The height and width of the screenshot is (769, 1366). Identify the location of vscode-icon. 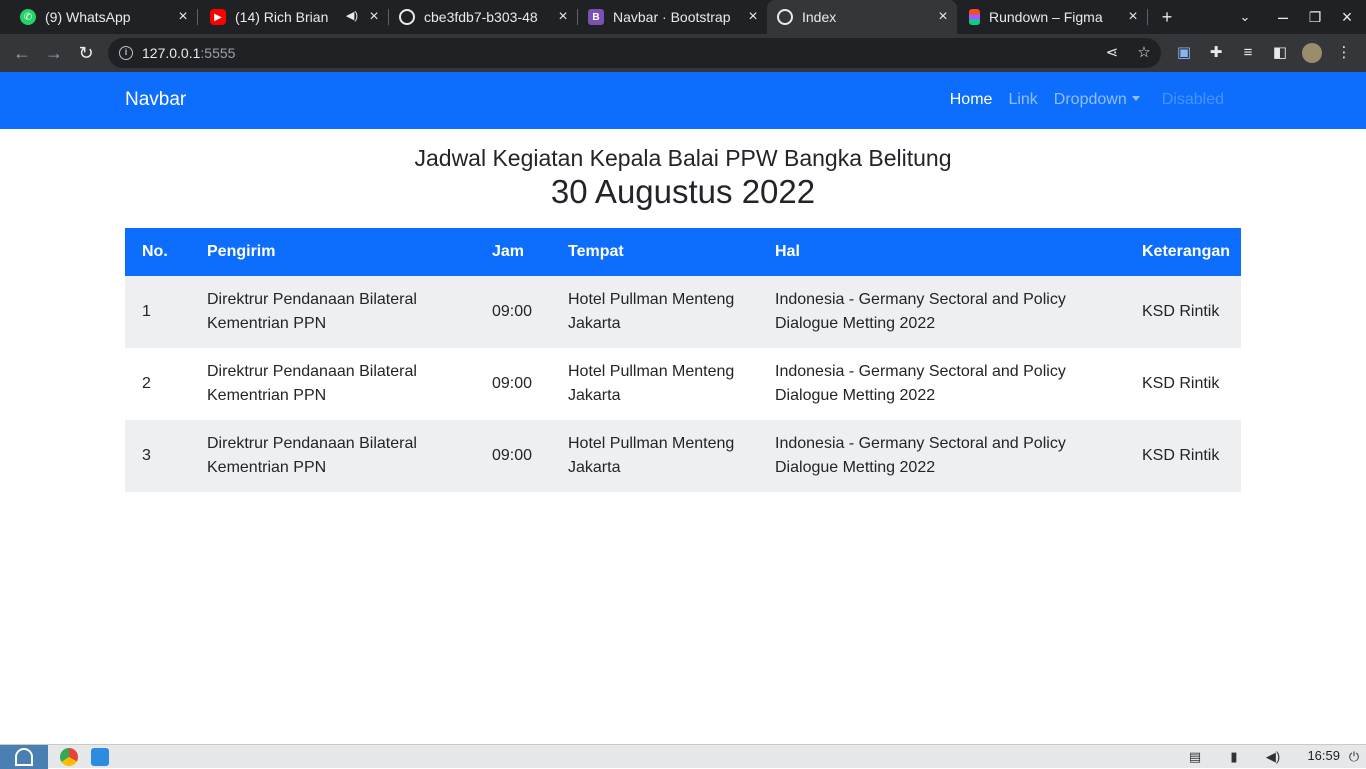
(100, 757).